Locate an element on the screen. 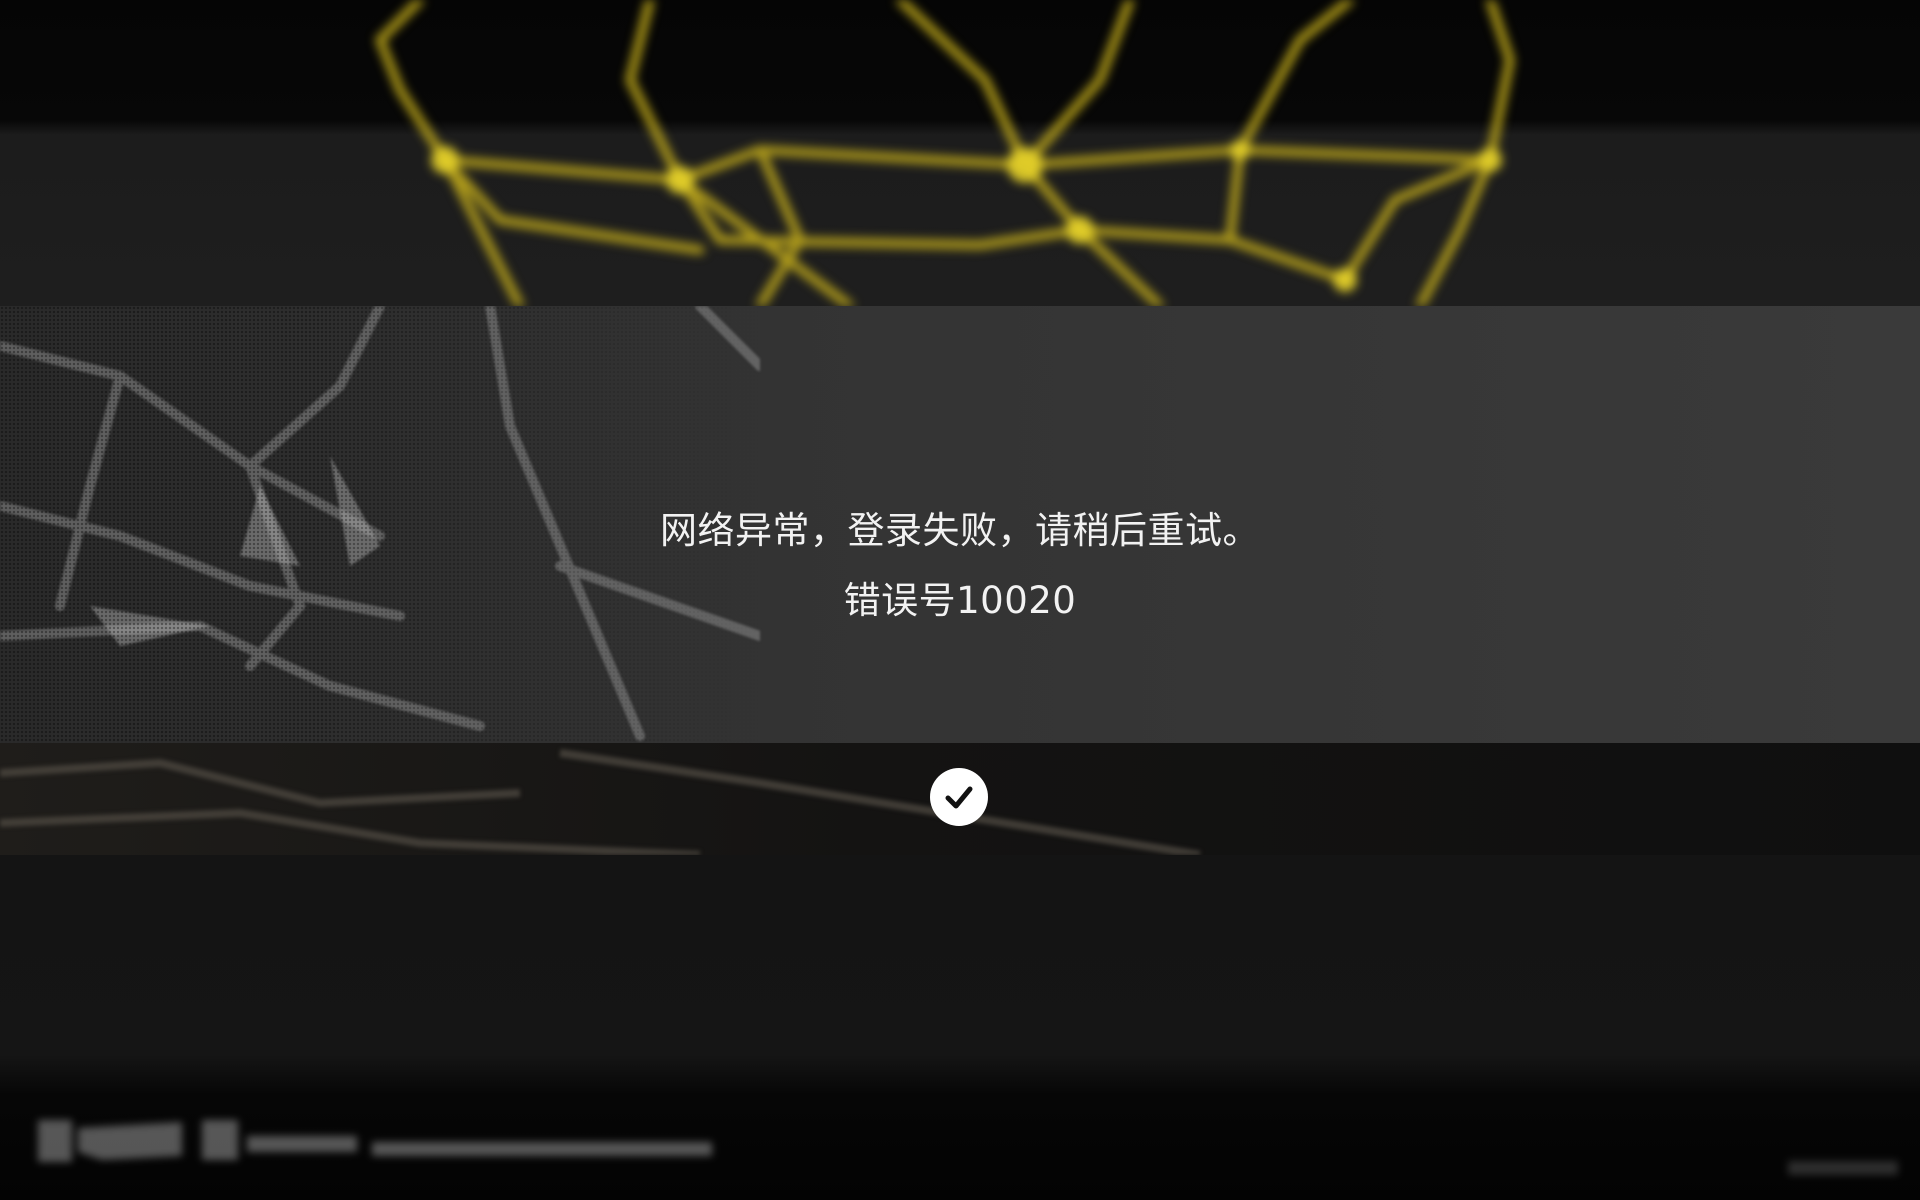 The height and width of the screenshot is (1200, 1920). confirm-button is located at coordinates (959, 797).